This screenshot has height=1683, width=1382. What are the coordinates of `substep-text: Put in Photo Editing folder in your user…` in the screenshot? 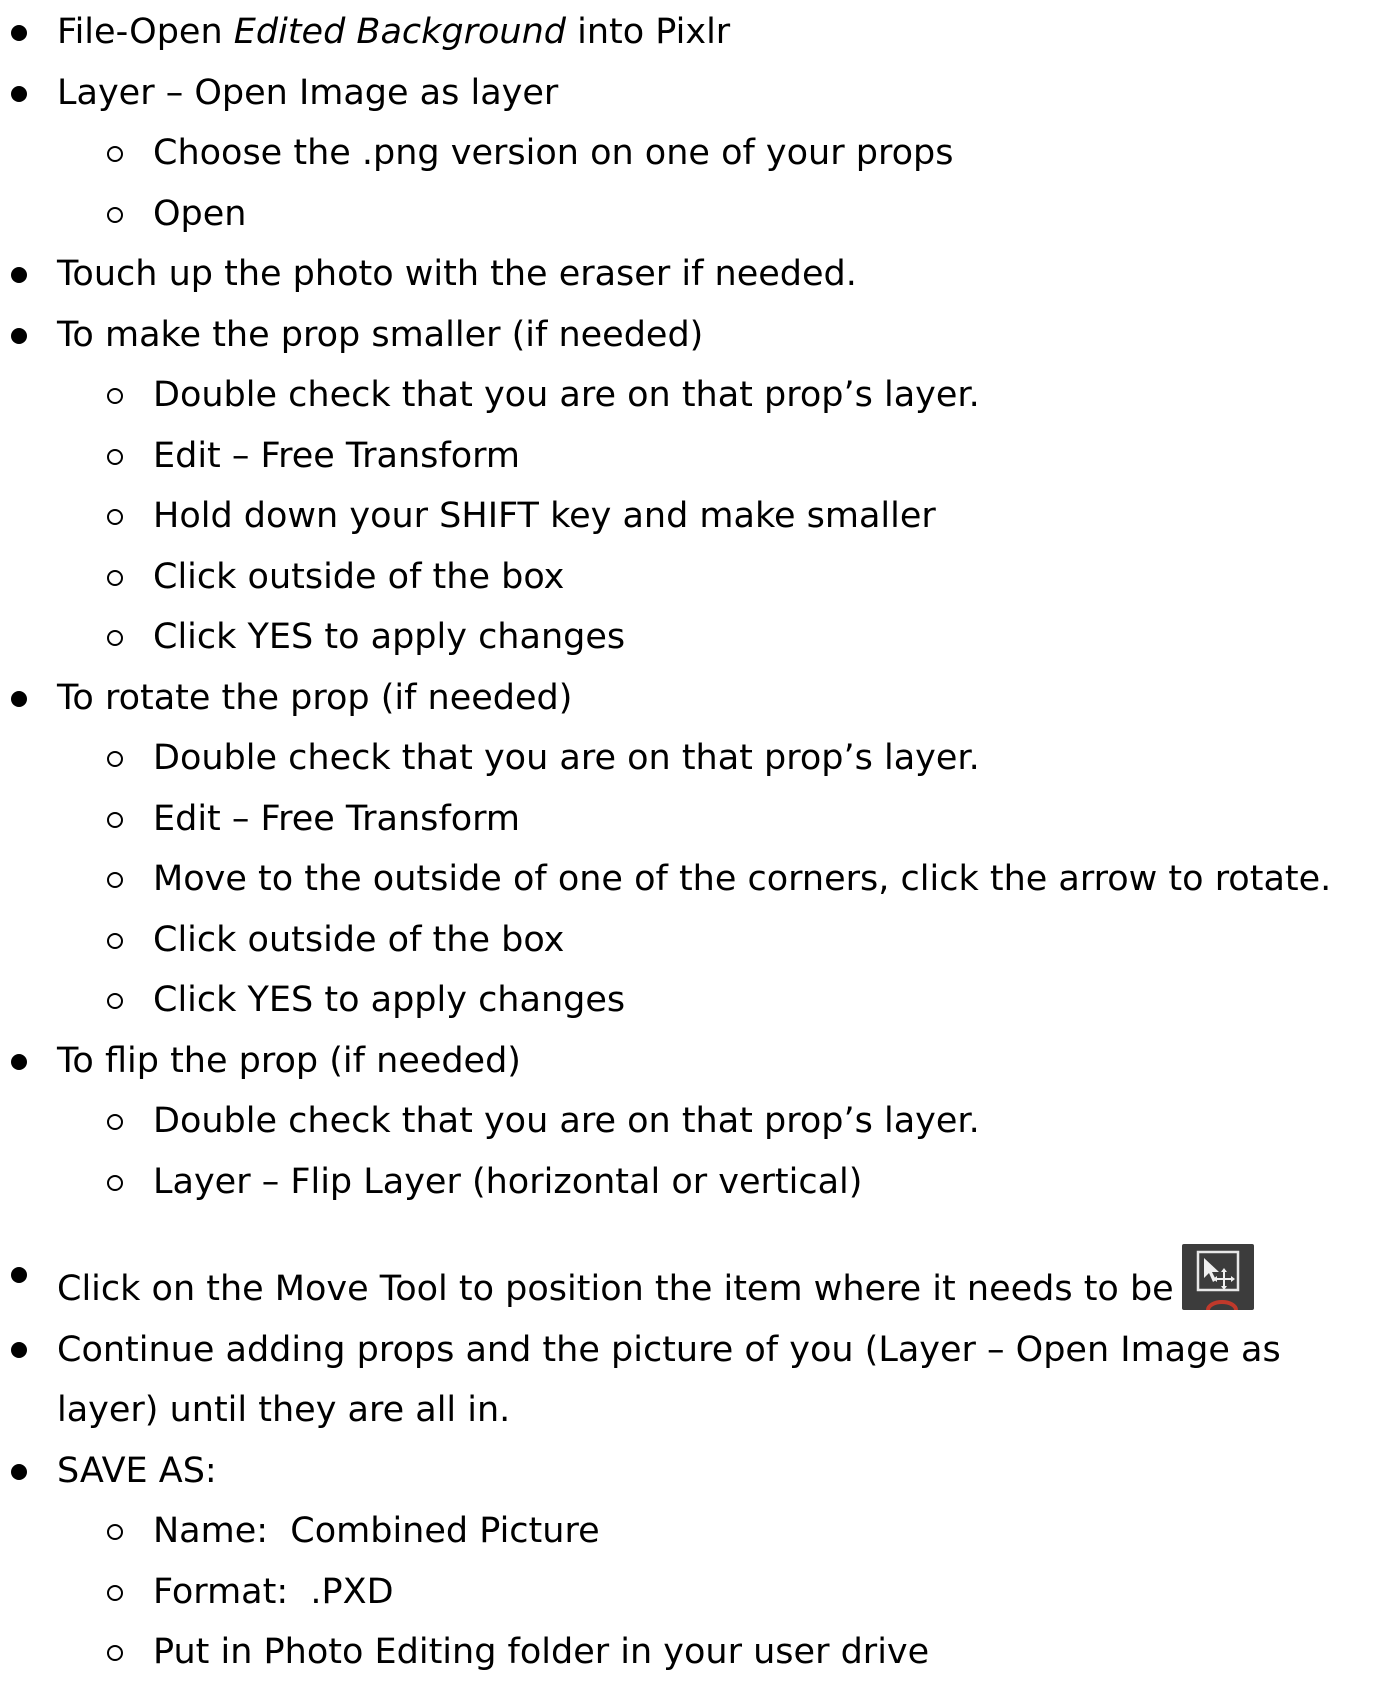 It's located at (541, 1652).